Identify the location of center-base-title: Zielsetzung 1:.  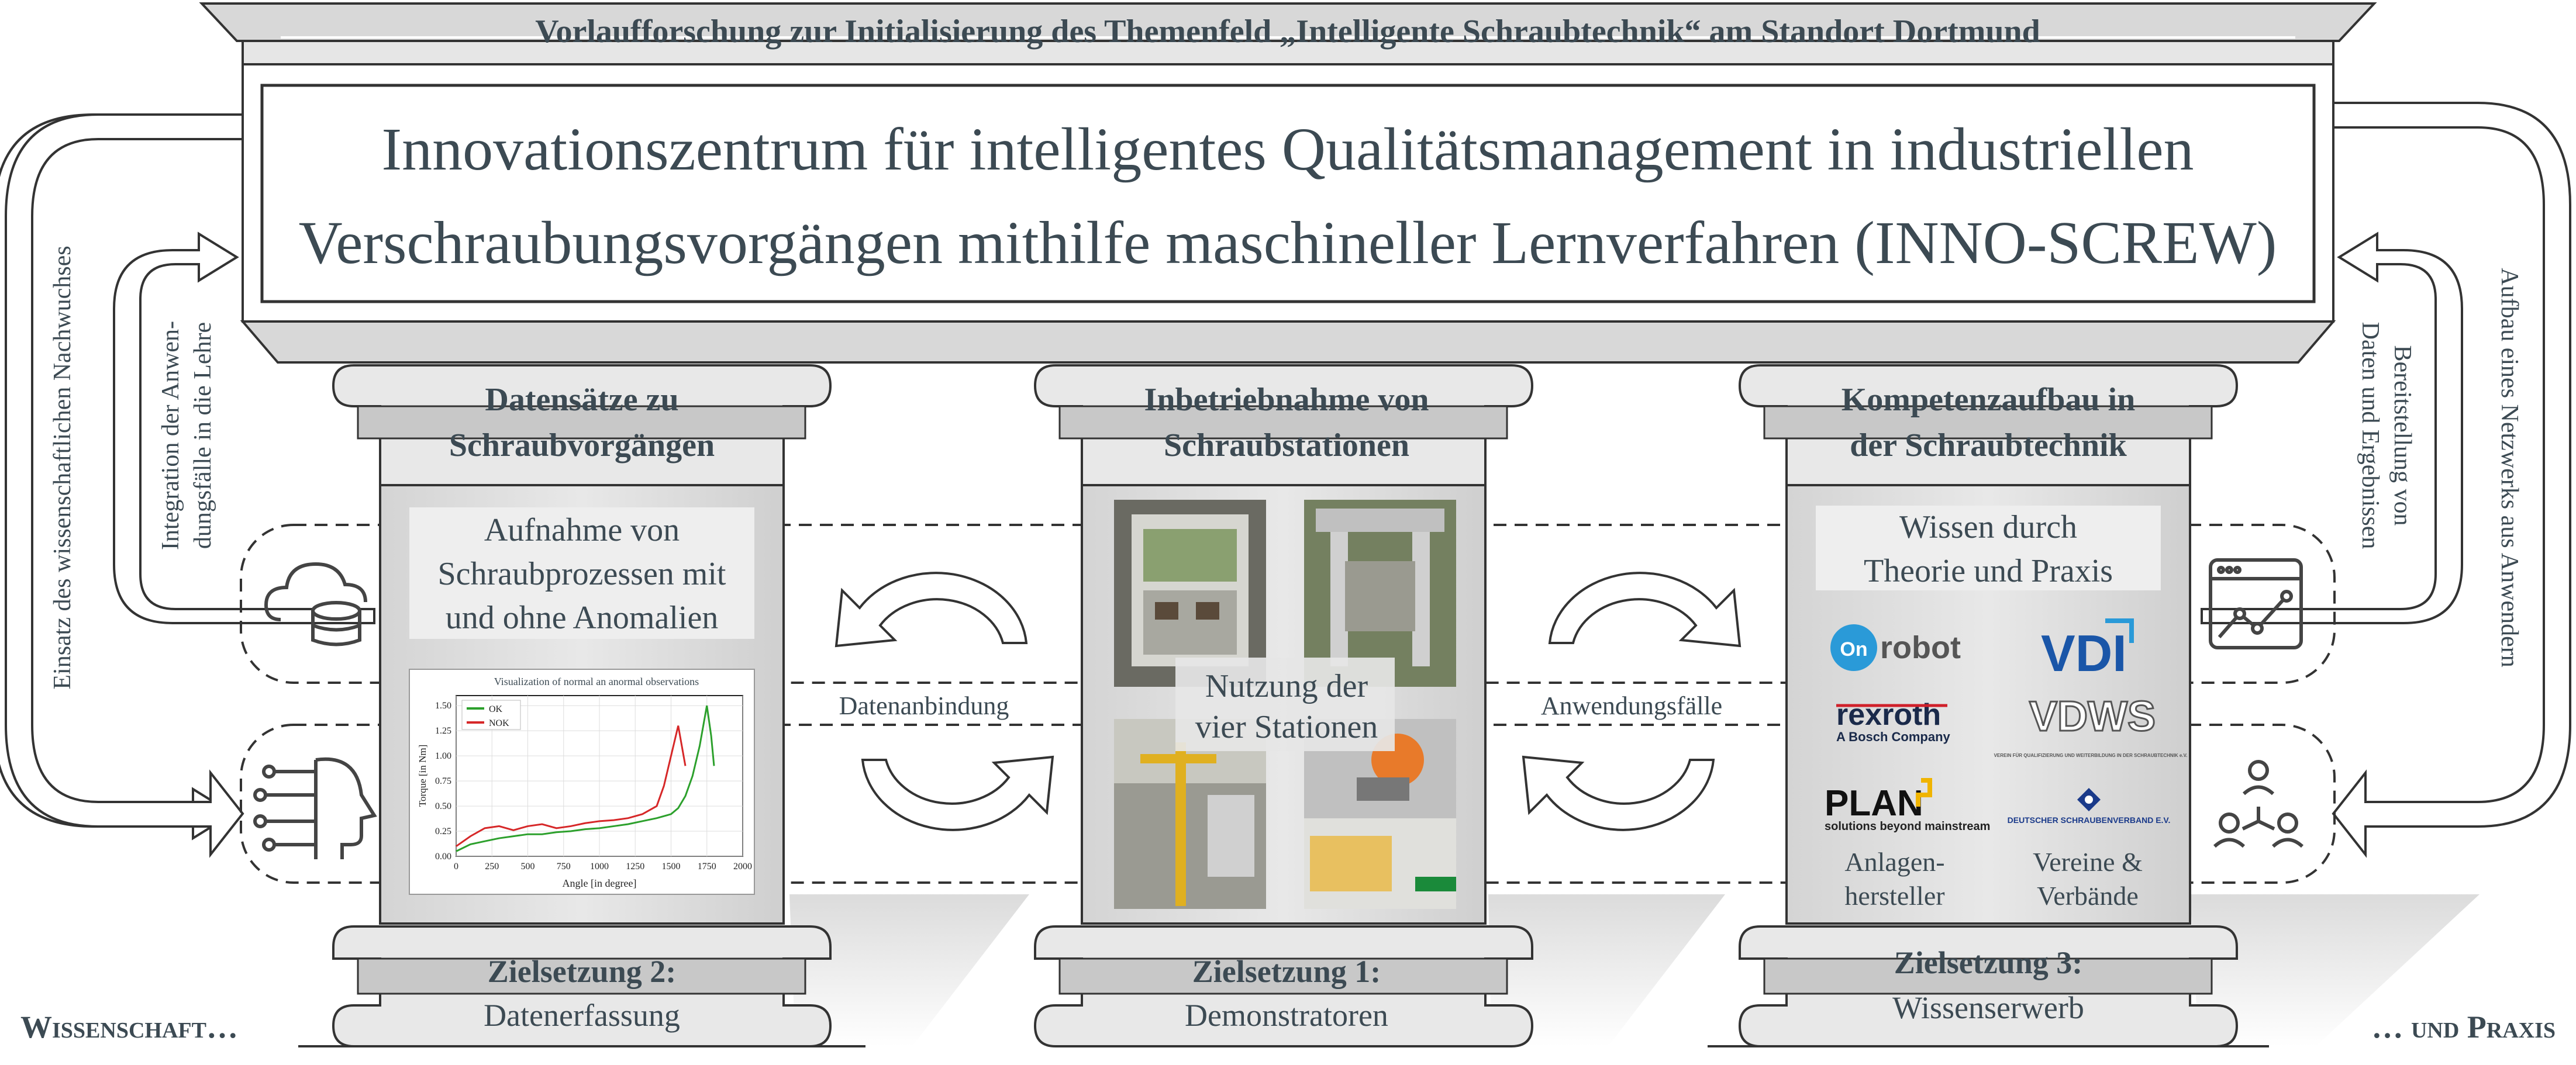
(1287, 971).